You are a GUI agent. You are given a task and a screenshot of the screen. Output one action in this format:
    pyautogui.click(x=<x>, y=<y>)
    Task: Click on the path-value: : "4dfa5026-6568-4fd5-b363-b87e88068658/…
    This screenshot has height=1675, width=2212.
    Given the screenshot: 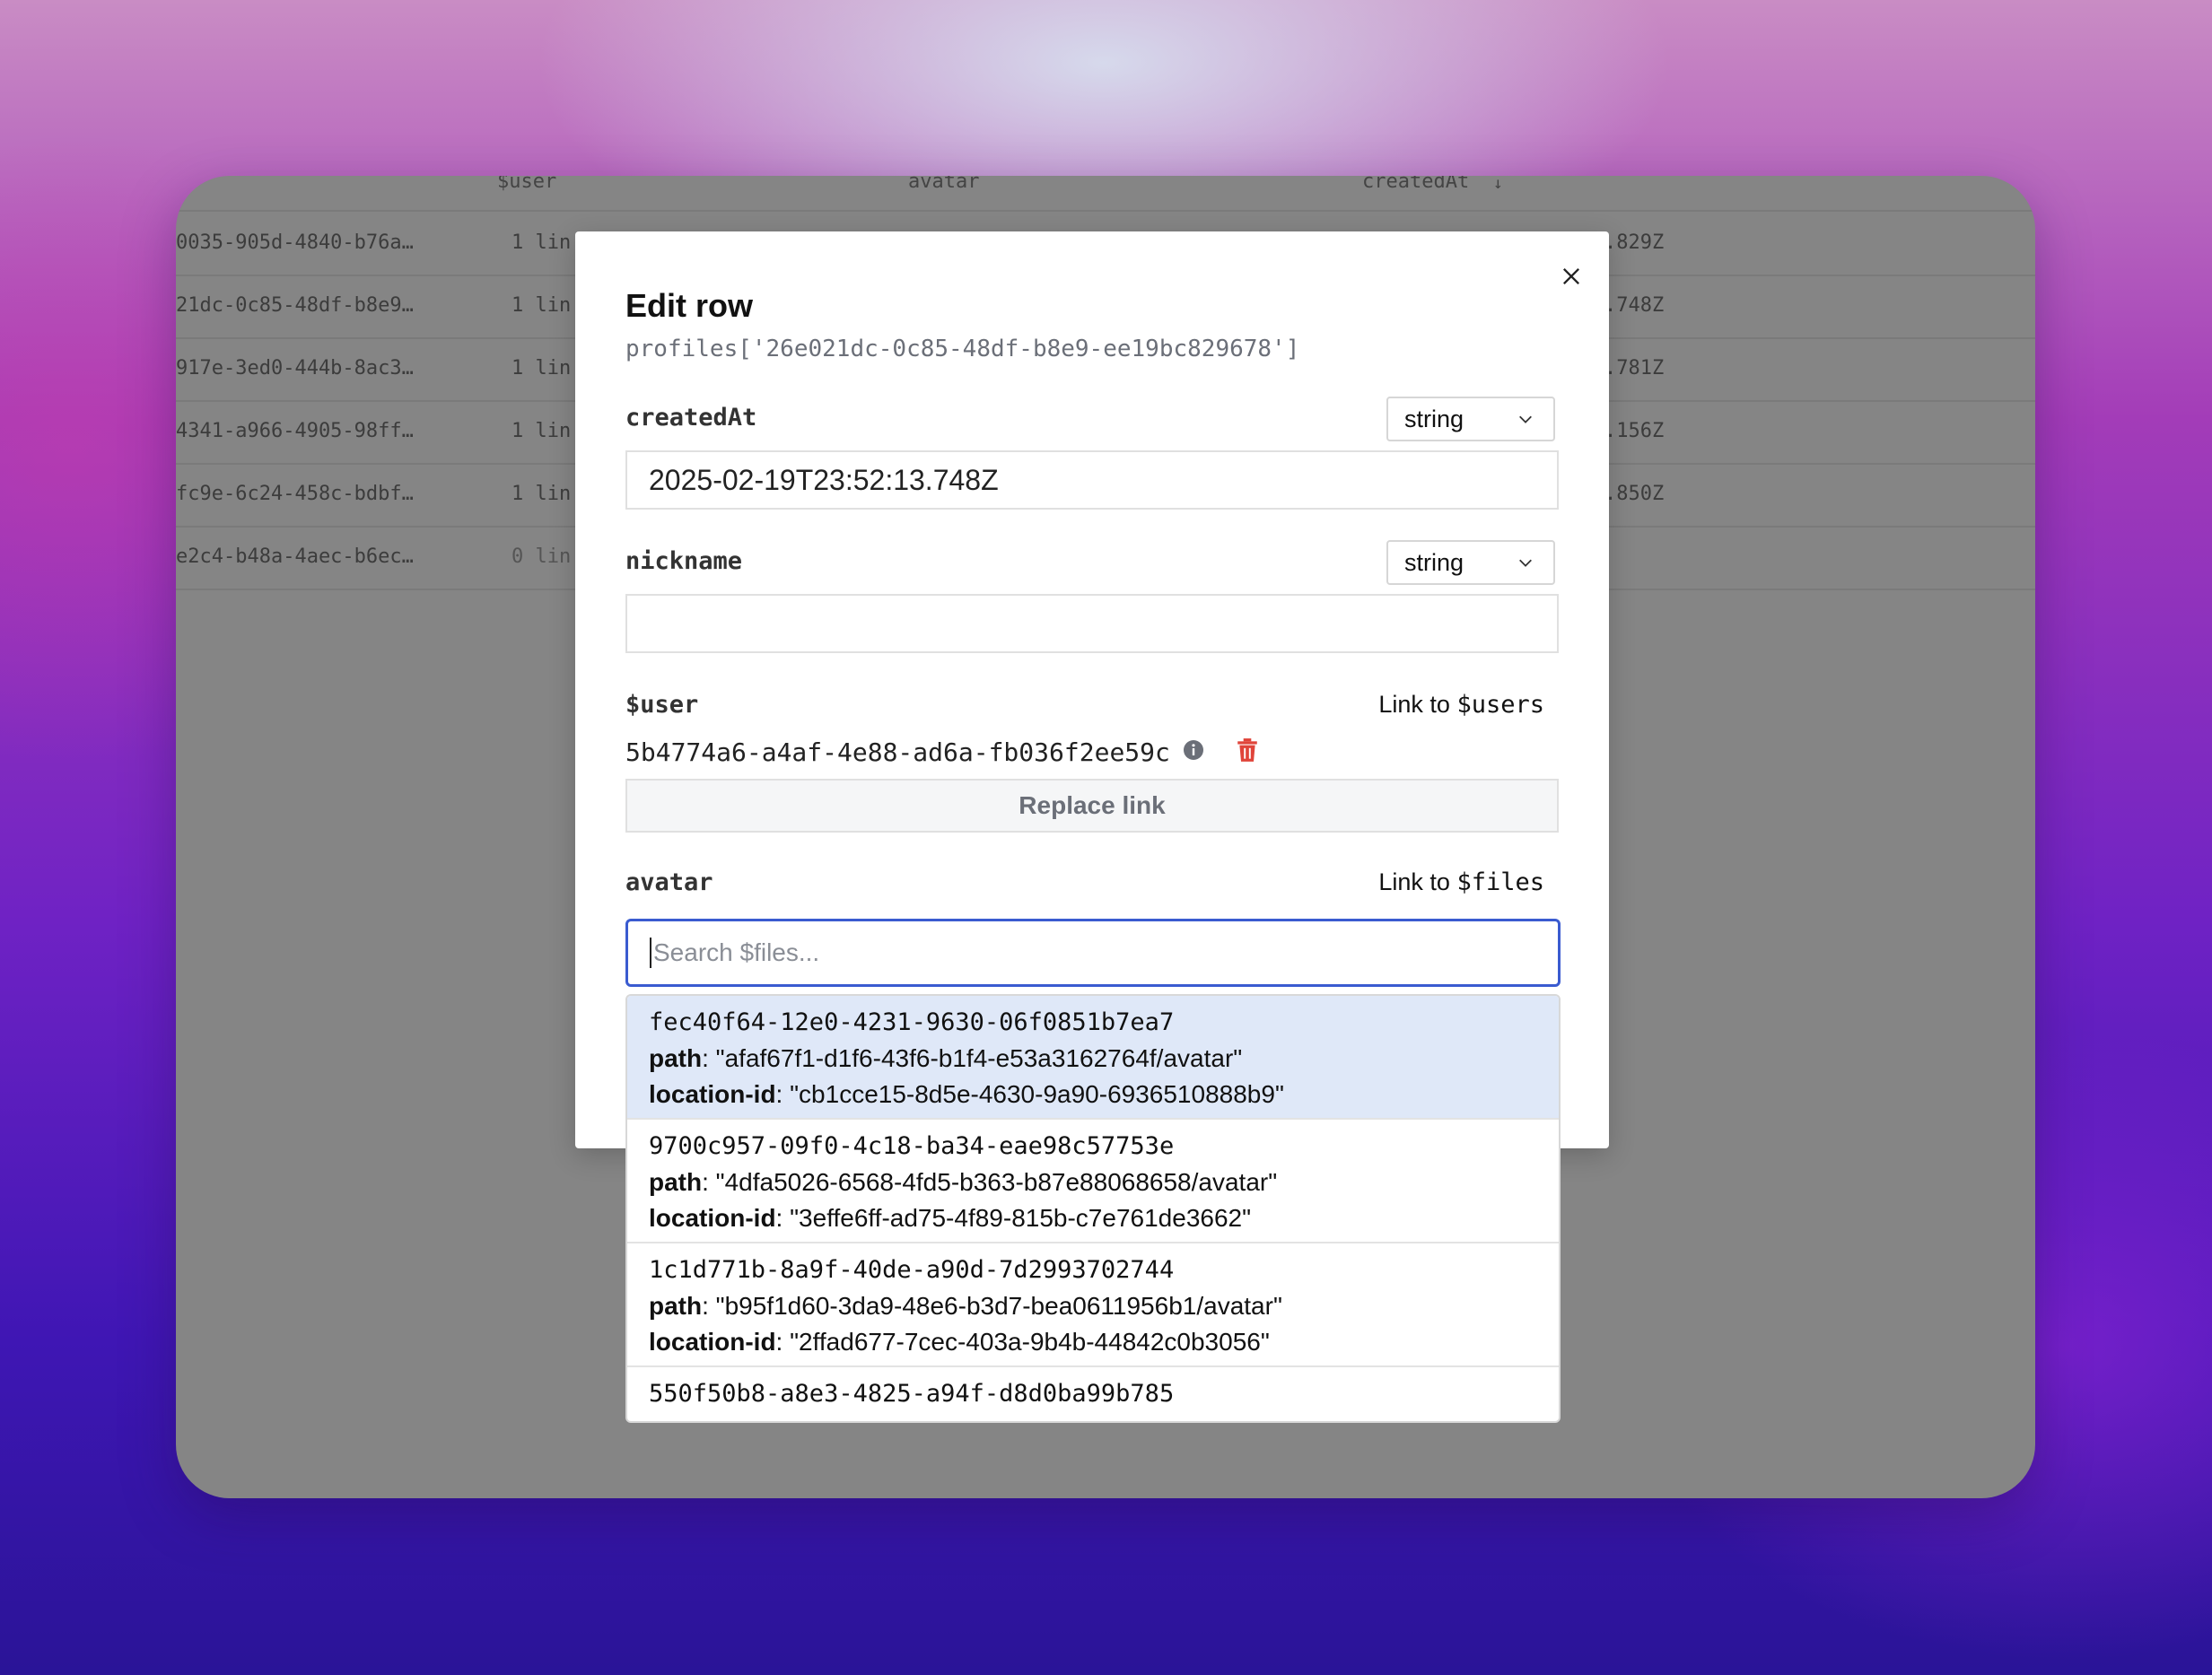 What is the action you would take?
    pyautogui.click(x=990, y=1182)
    